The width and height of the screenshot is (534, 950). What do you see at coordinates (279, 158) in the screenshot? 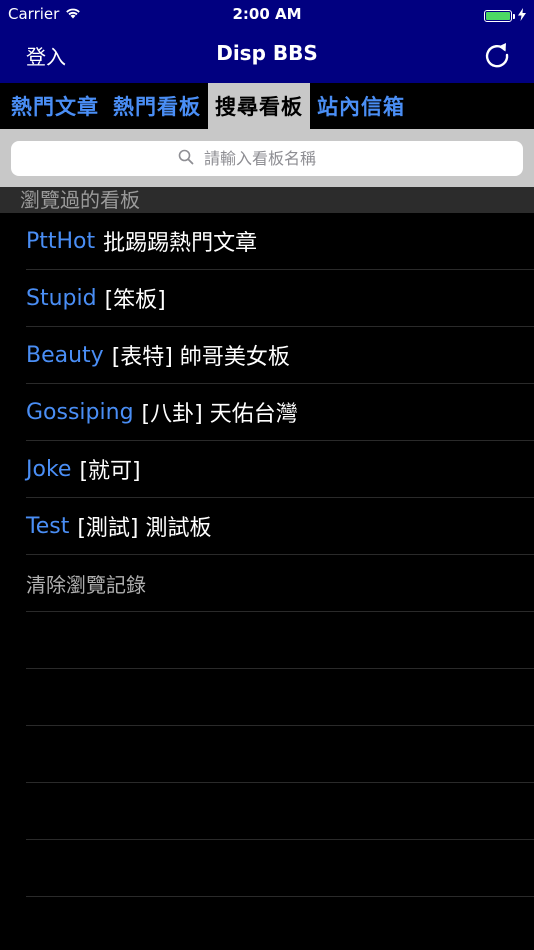
I see `search-input` at bounding box center [279, 158].